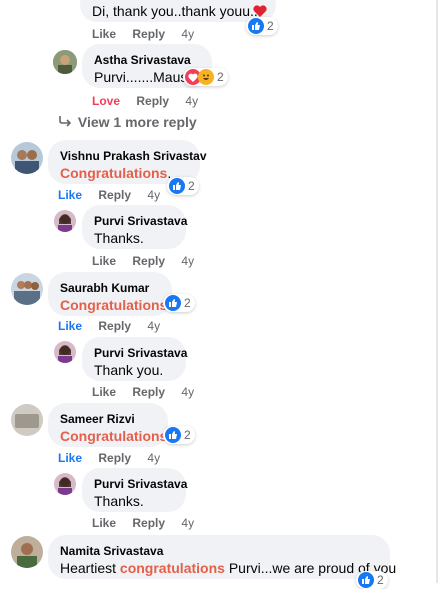 The width and height of the screenshot is (438, 589). What do you see at coordinates (147, 60) in the screenshot?
I see `comment-author: Astha Srivastava` at bounding box center [147, 60].